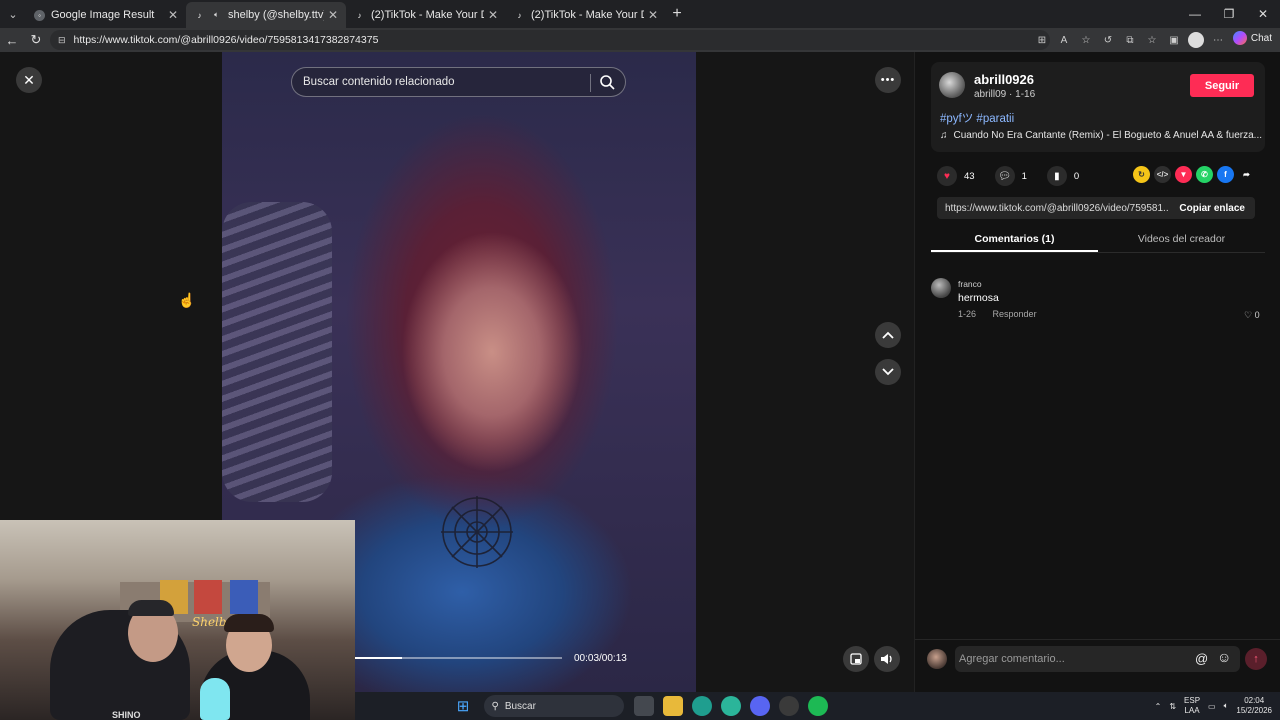  What do you see at coordinates (36, 40) in the screenshot?
I see `reload-icon: ↻` at bounding box center [36, 40].